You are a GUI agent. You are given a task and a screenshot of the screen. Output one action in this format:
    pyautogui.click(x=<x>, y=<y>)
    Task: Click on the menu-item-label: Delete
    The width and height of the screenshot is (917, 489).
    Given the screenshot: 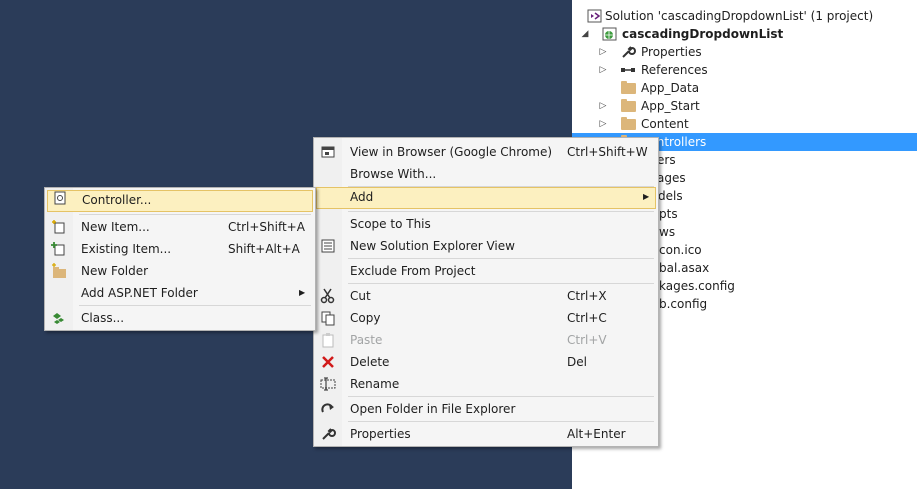 What is the action you would take?
    pyautogui.click(x=370, y=362)
    